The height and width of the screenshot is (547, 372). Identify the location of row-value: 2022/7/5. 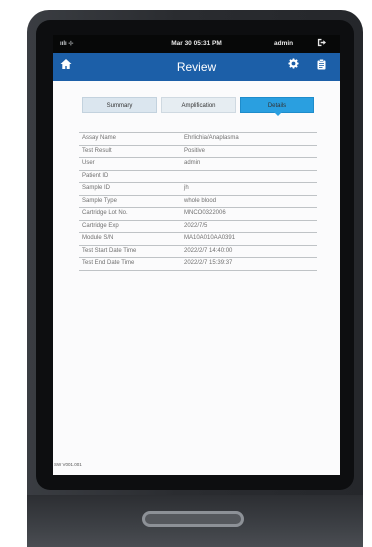
(196, 225).